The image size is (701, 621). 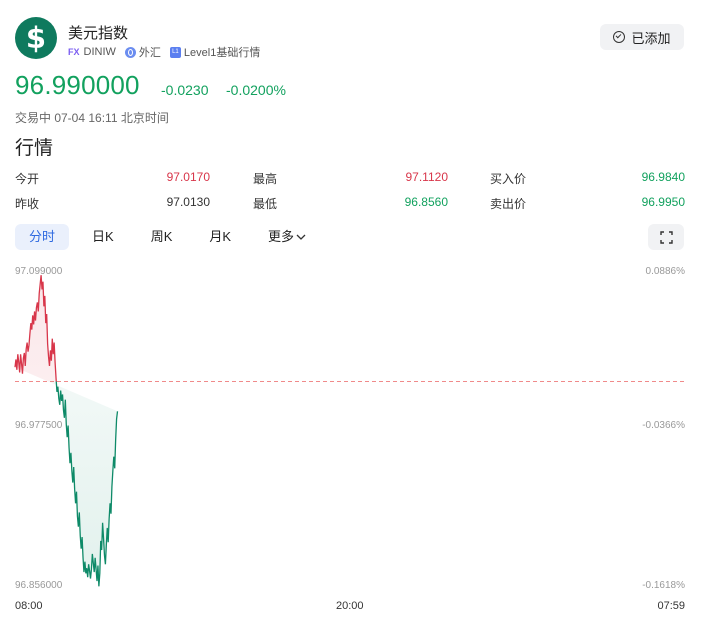 What do you see at coordinates (39, 425) in the screenshot?
I see `y-mid-label: 96.977500` at bounding box center [39, 425].